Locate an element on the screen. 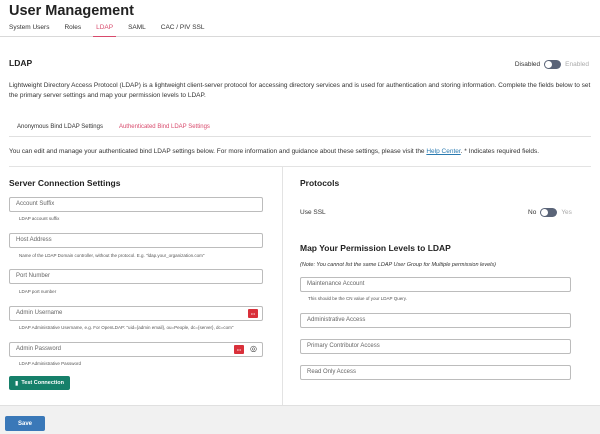  enabled-label: Enabled is located at coordinates (577, 64).